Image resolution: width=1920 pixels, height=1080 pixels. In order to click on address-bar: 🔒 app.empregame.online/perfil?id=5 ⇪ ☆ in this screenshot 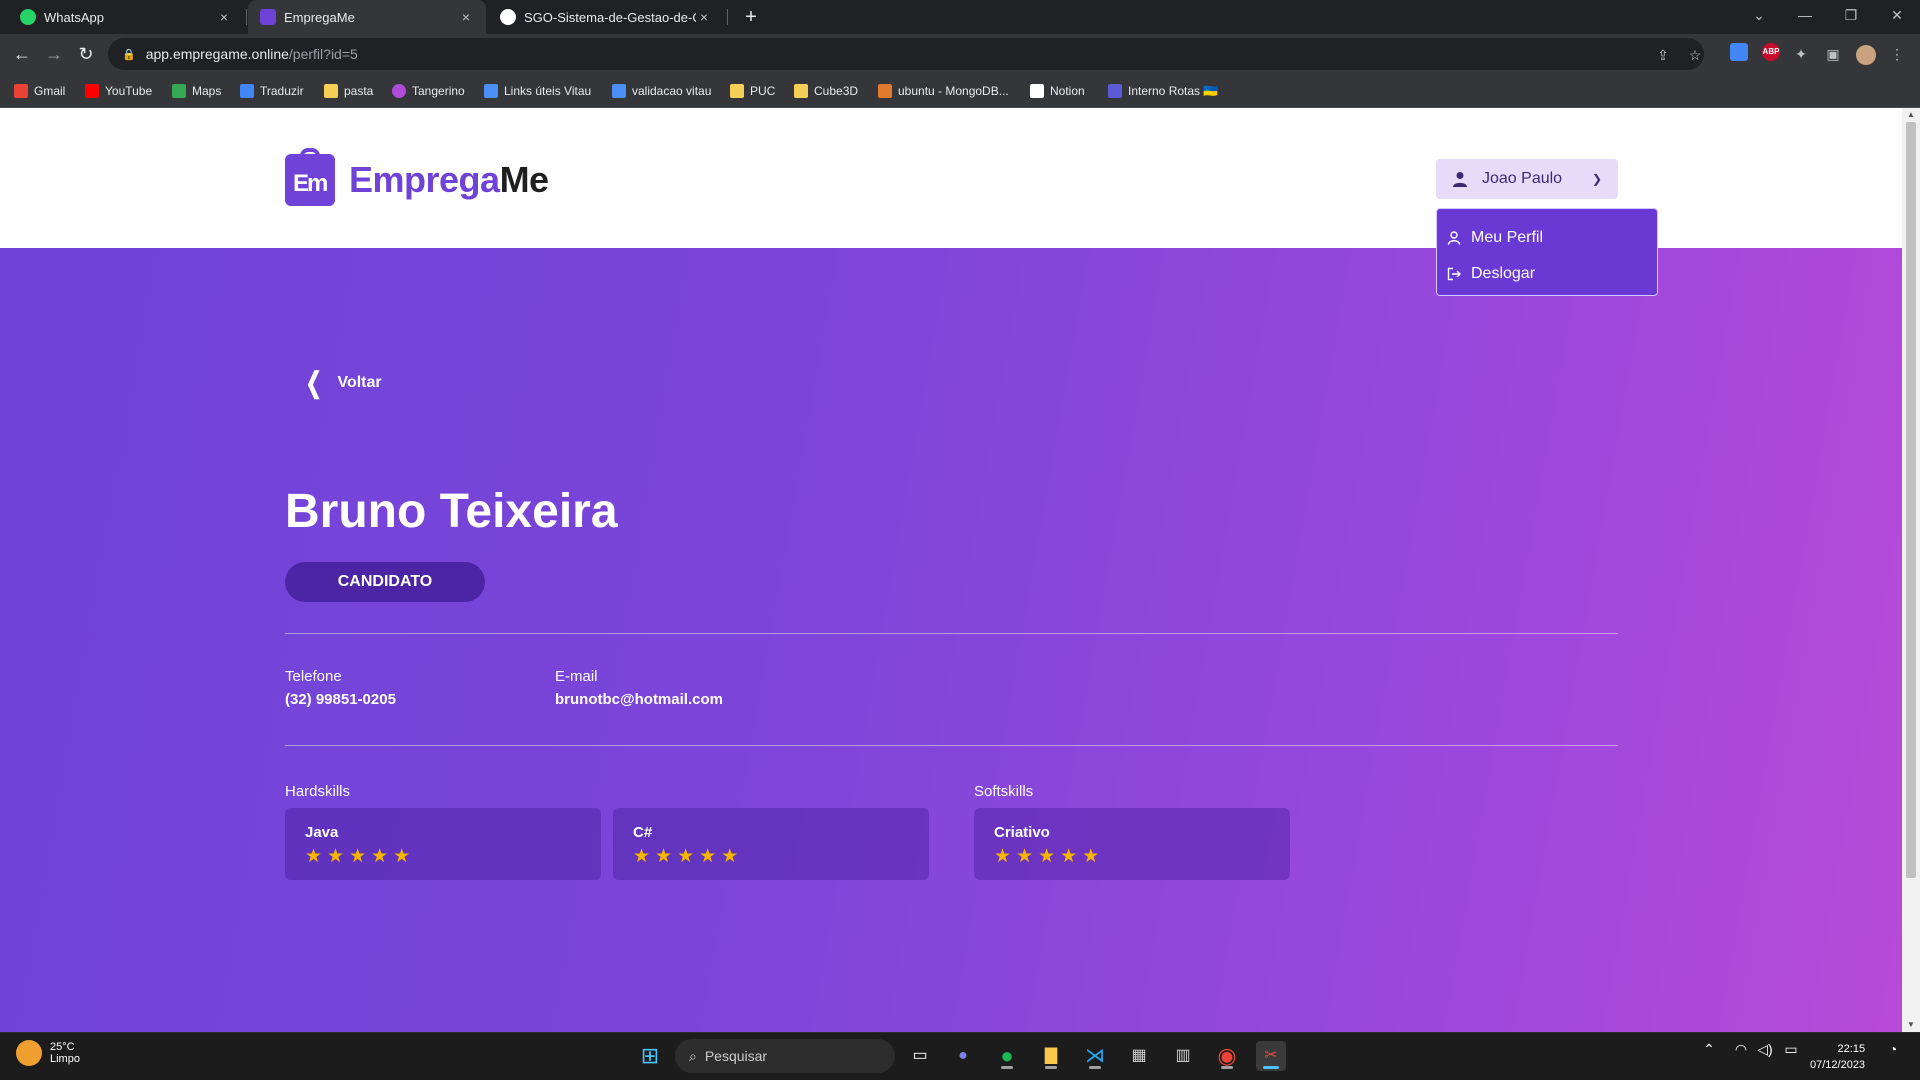, I will do `click(906, 54)`.